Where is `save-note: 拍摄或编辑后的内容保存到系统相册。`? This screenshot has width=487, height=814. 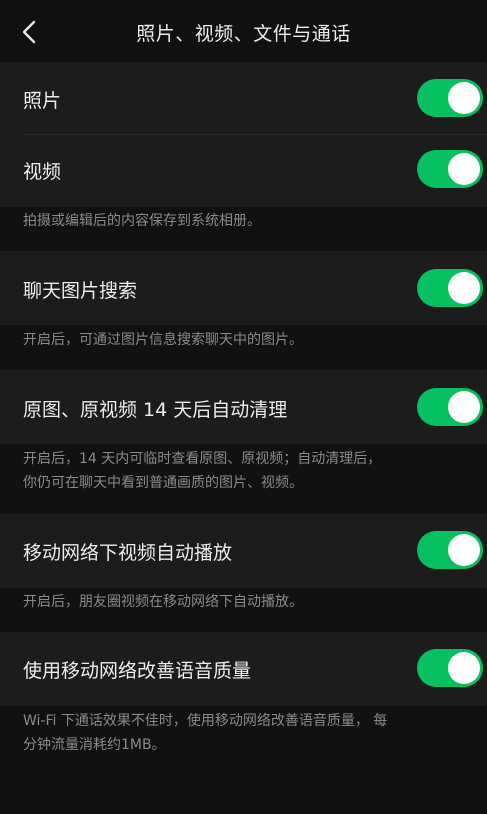 save-note: 拍摄或编辑后的内容保存到系统相册。 is located at coordinates (142, 221).